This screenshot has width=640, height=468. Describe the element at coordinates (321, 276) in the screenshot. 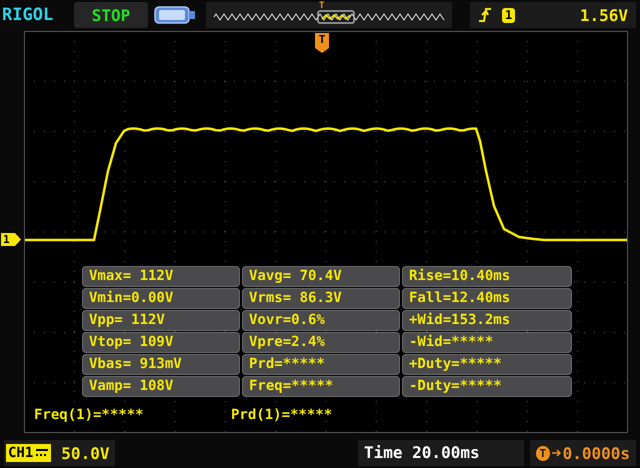

I see `measurement-cell: Vavg= 70.4V` at that location.